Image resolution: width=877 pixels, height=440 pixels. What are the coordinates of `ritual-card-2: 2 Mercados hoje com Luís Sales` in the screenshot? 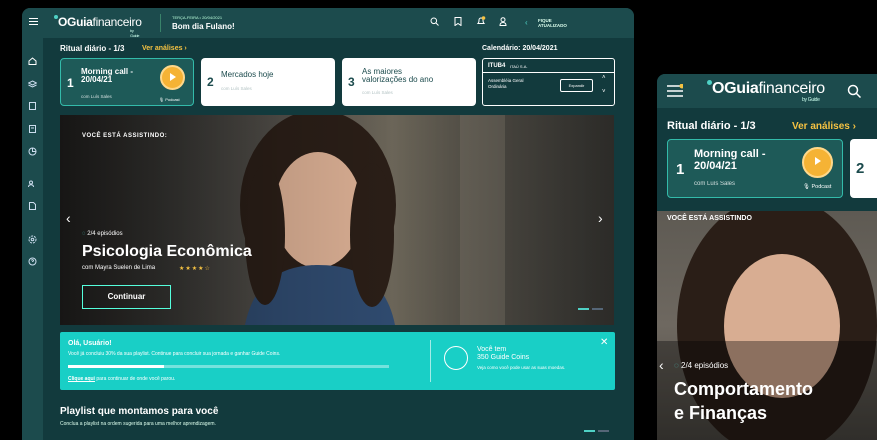 It's located at (268, 82).